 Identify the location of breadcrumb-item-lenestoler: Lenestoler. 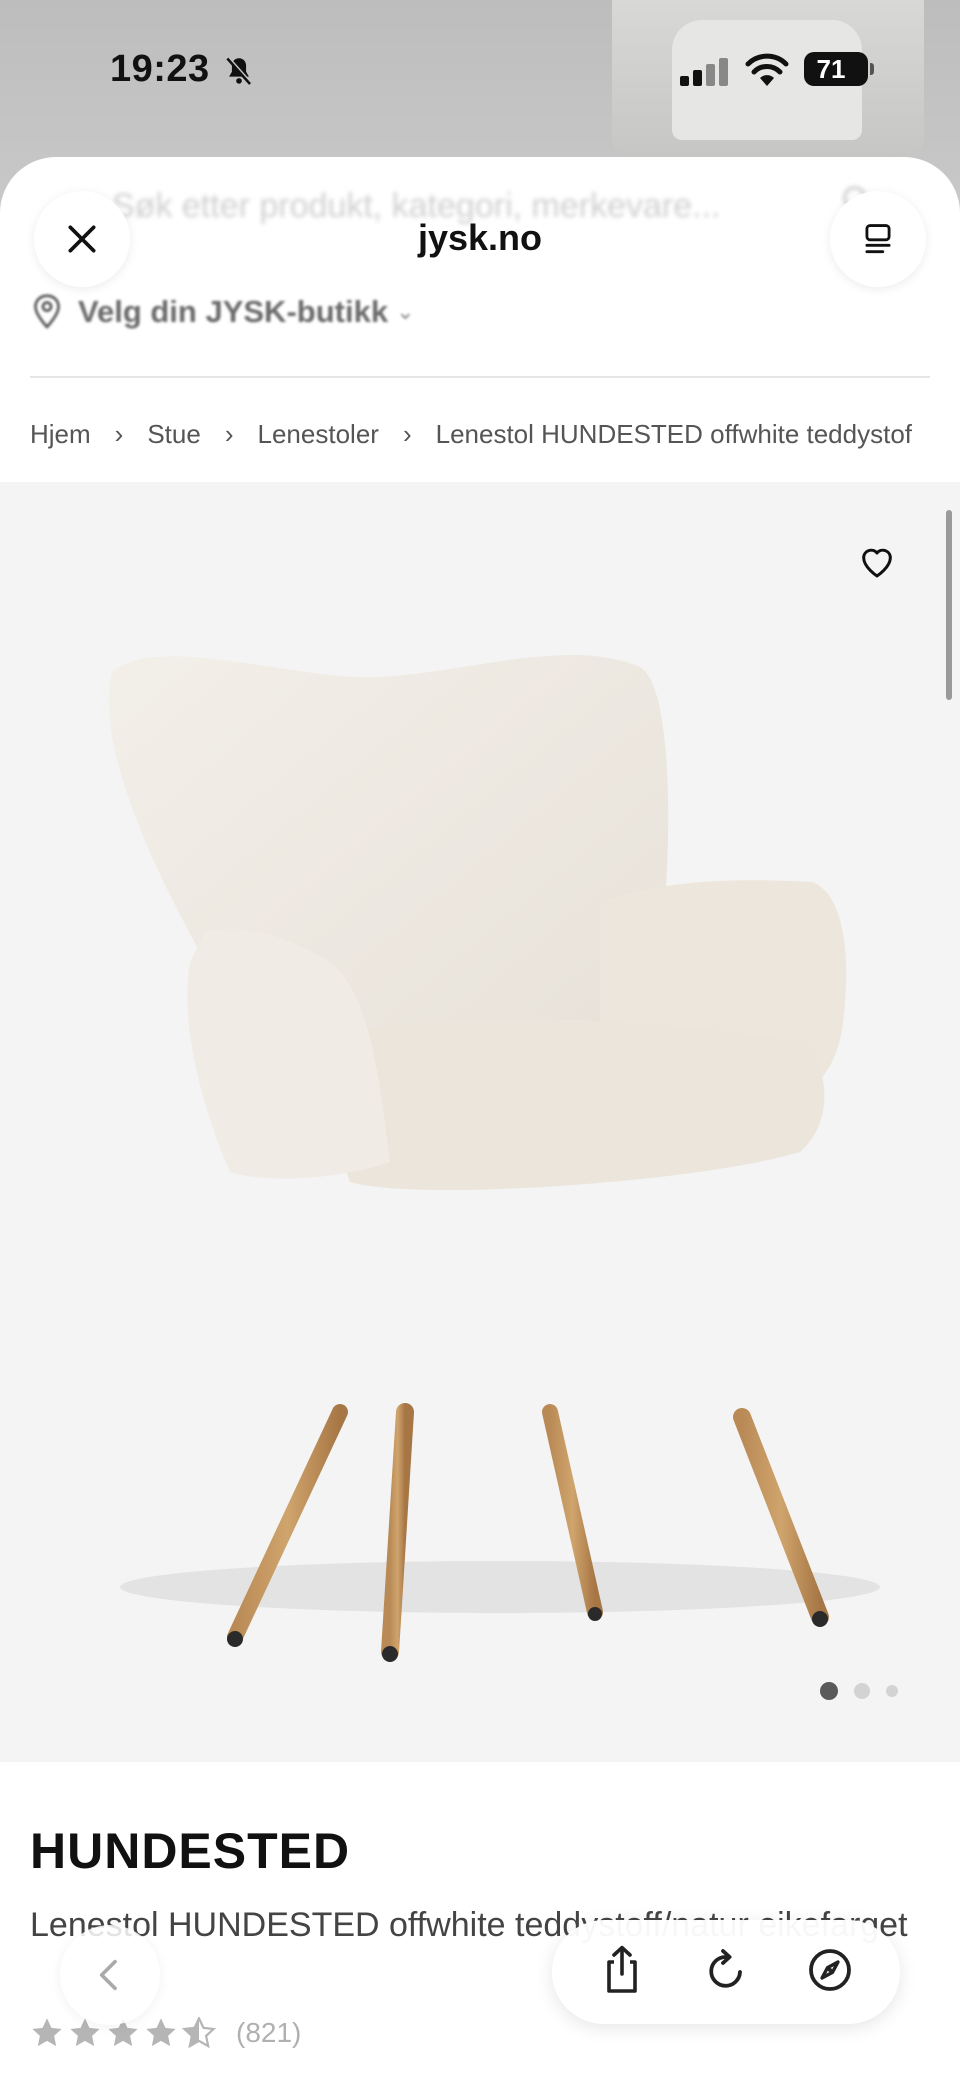
(318, 434).